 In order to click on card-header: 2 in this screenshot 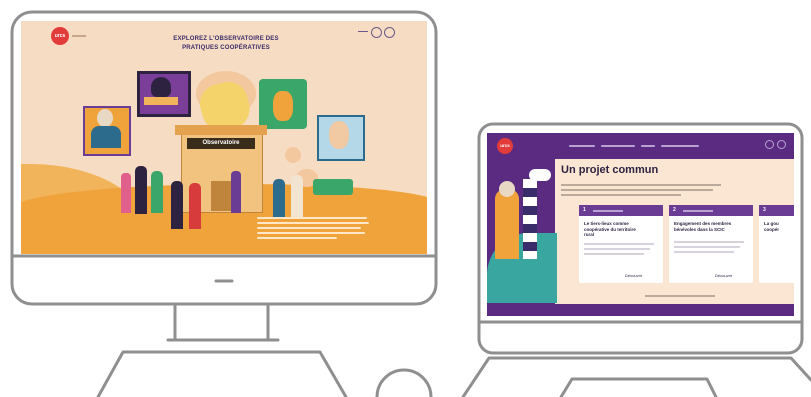, I will do `click(711, 210)`.